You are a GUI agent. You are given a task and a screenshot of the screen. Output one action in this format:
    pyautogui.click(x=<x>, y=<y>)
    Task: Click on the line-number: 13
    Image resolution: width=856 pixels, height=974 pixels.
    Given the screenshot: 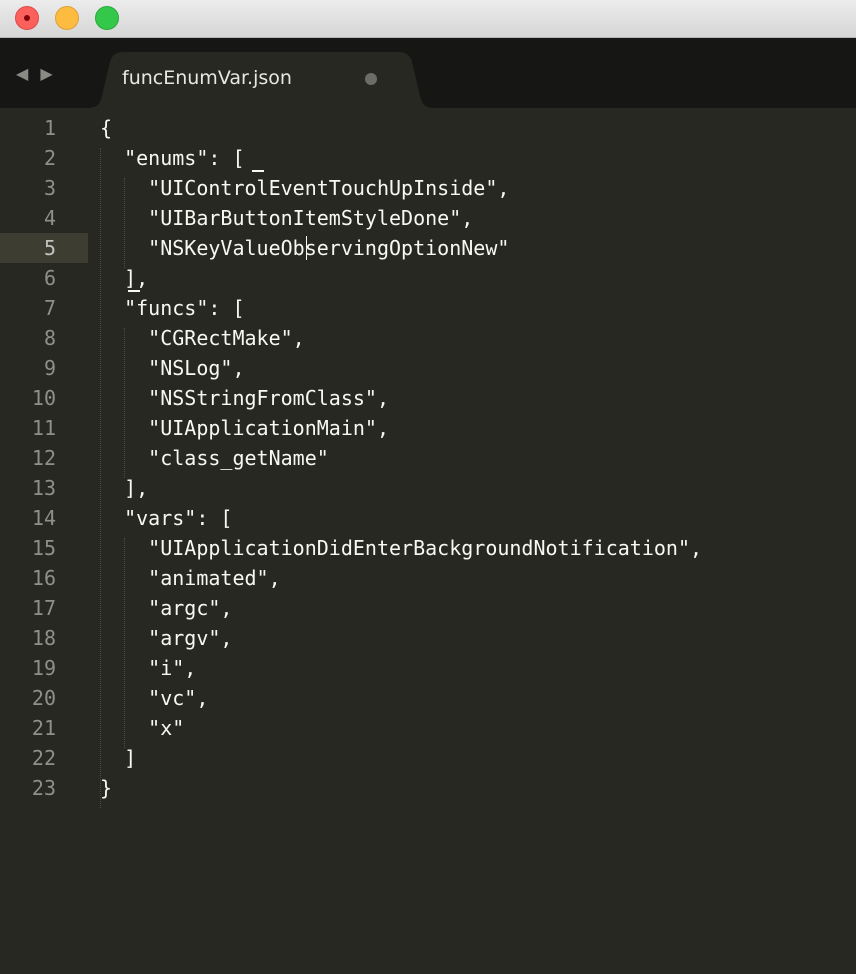 What is the action you would take?
    pyautogui.click(x=43, y=488)
    